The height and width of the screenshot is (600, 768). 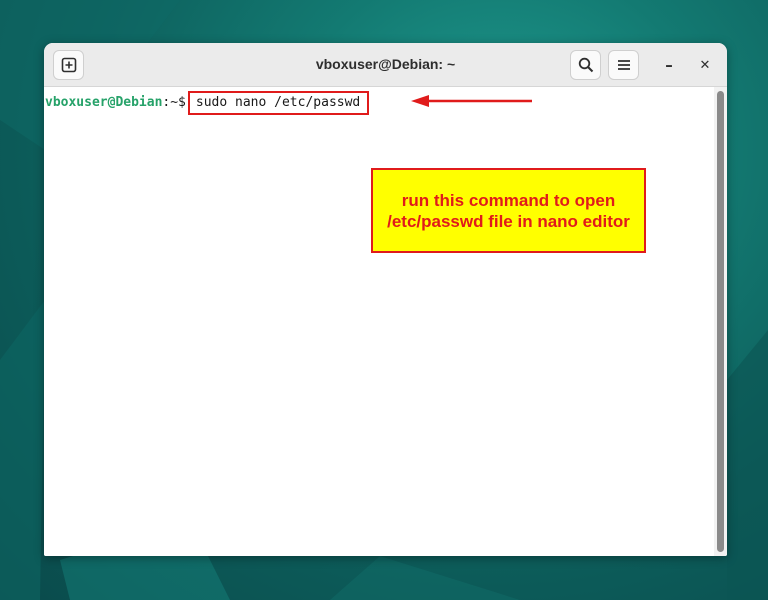 I want to click on new-tab-button, so click(x=68, y=65).